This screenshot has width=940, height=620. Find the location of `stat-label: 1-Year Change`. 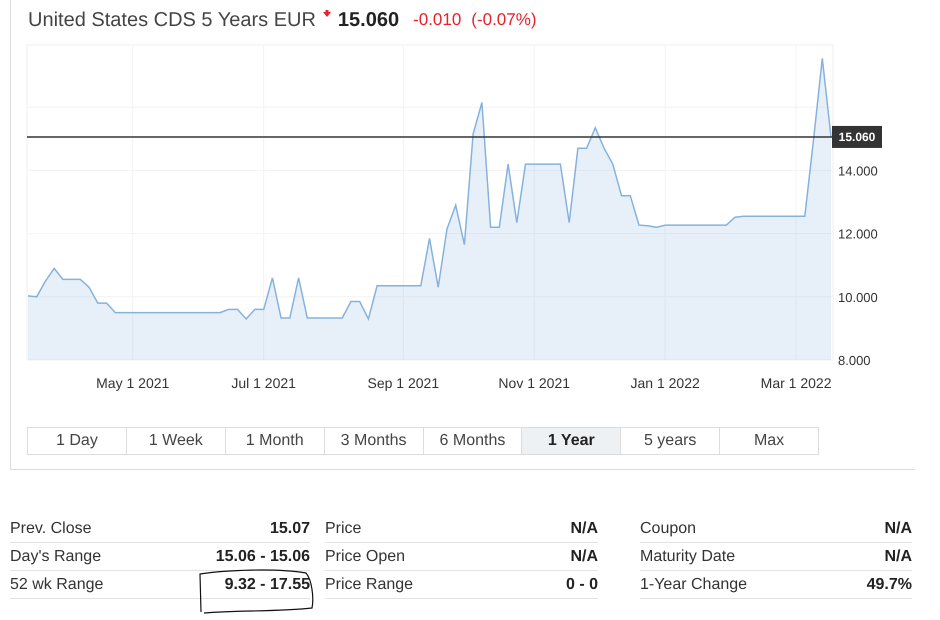

stat-label: 1-Year Change is located at coordinates (694, 584).